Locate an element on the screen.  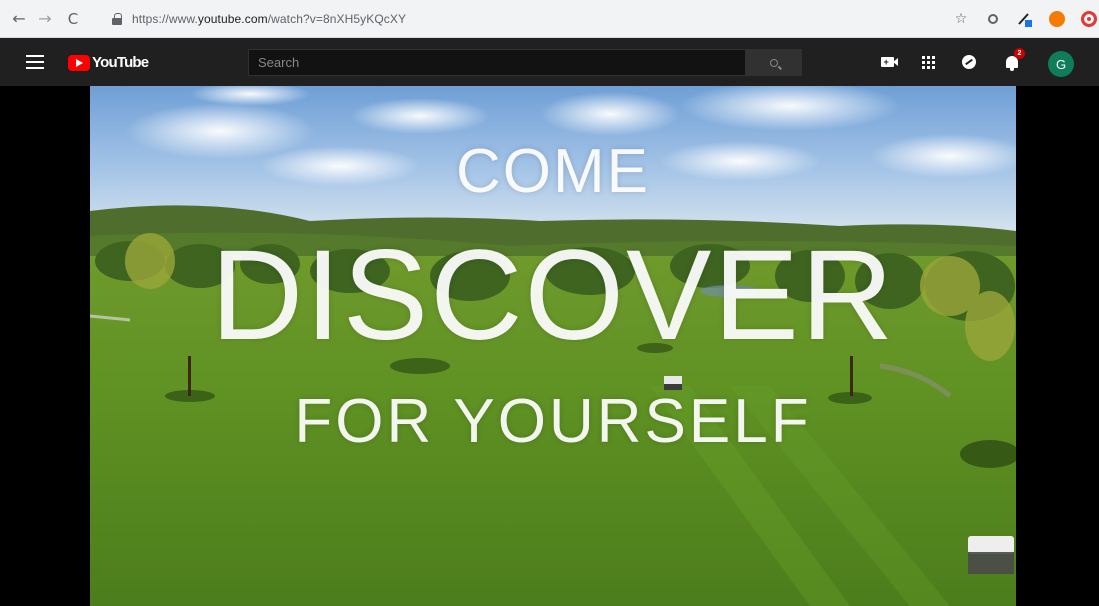
url-path: /watch?v=8nXH5yKQcXY is located at coordinates (337, 19).